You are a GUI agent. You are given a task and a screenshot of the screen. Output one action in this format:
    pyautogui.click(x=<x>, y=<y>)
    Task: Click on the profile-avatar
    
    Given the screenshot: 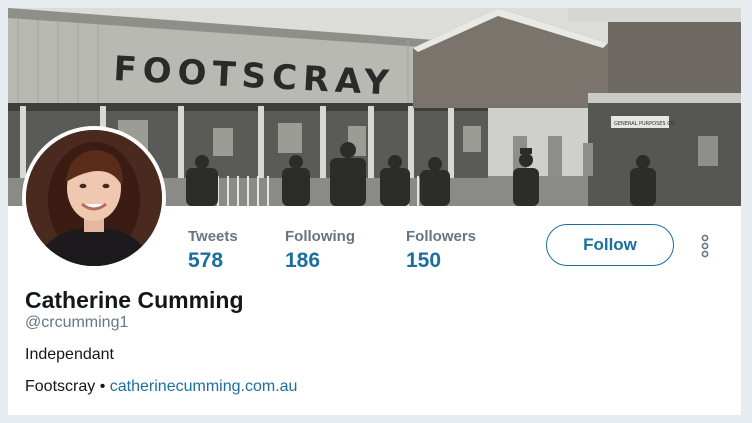 What is the action you would take?
    pyautogui.click(x=94, y=198)
    